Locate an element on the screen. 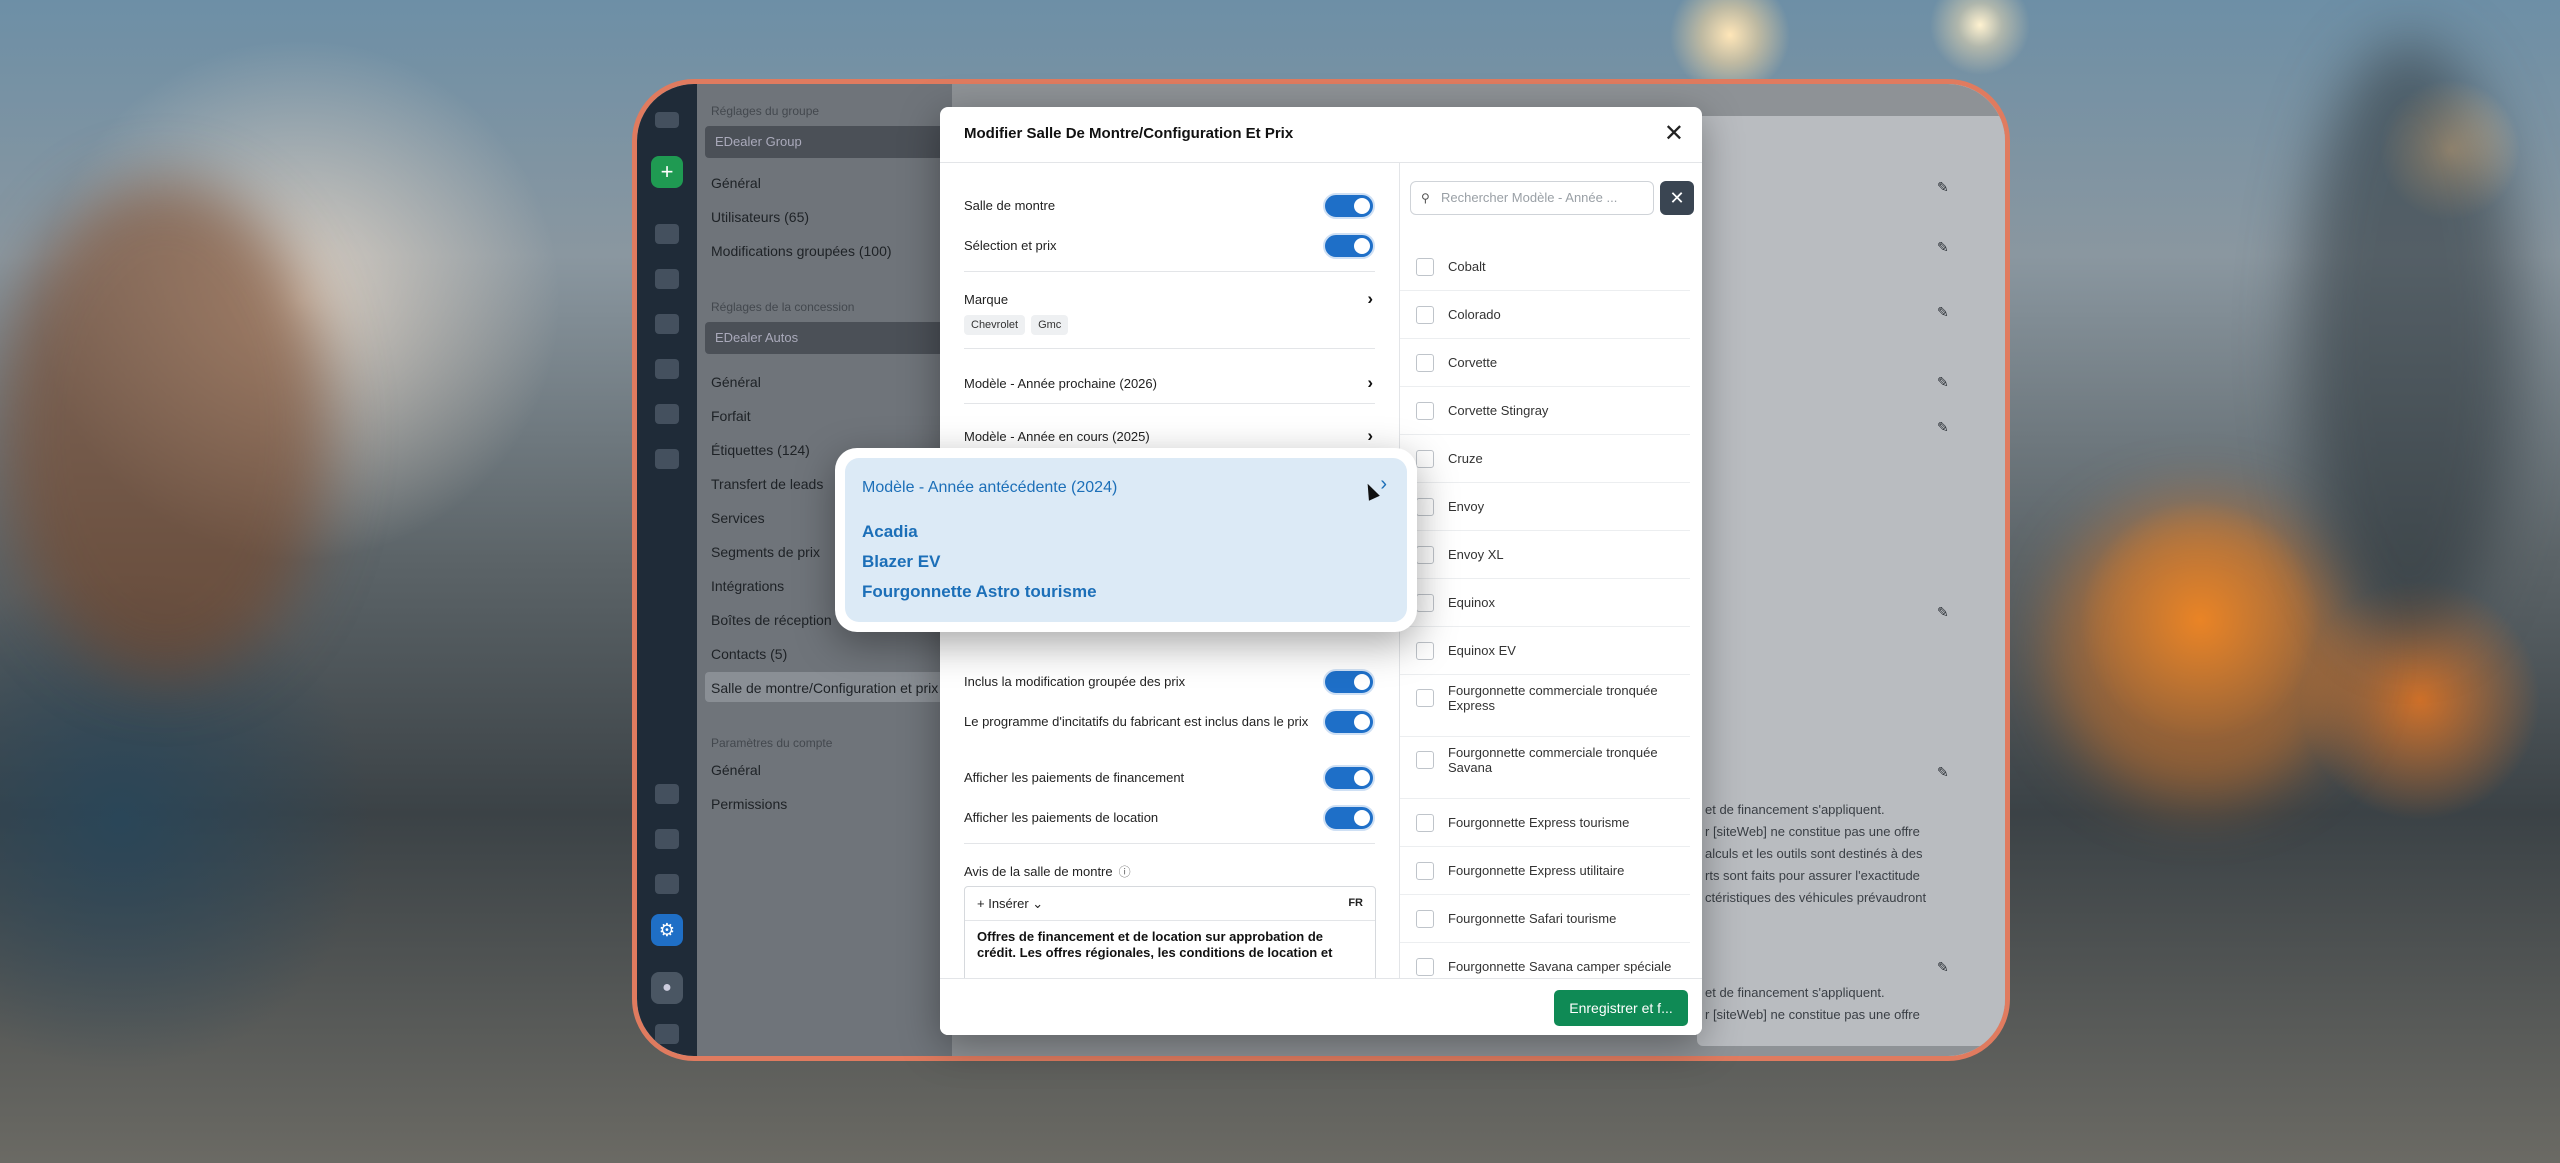 The width and height of the screenshot is (2560, 1163). group-select: EDealer Group is located at coordinates (825, 142).